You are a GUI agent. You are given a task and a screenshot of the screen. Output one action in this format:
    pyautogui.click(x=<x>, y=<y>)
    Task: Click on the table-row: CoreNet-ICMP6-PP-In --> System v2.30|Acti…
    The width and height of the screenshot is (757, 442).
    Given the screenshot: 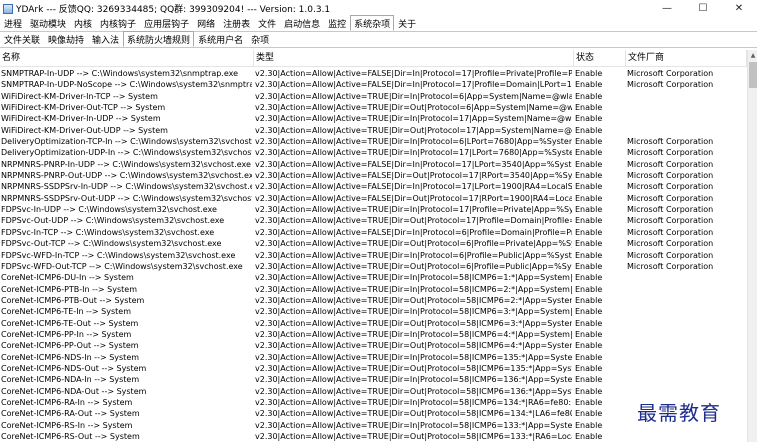 What is the action you would take?
    pyautogui.click(x=373, y=334)
    